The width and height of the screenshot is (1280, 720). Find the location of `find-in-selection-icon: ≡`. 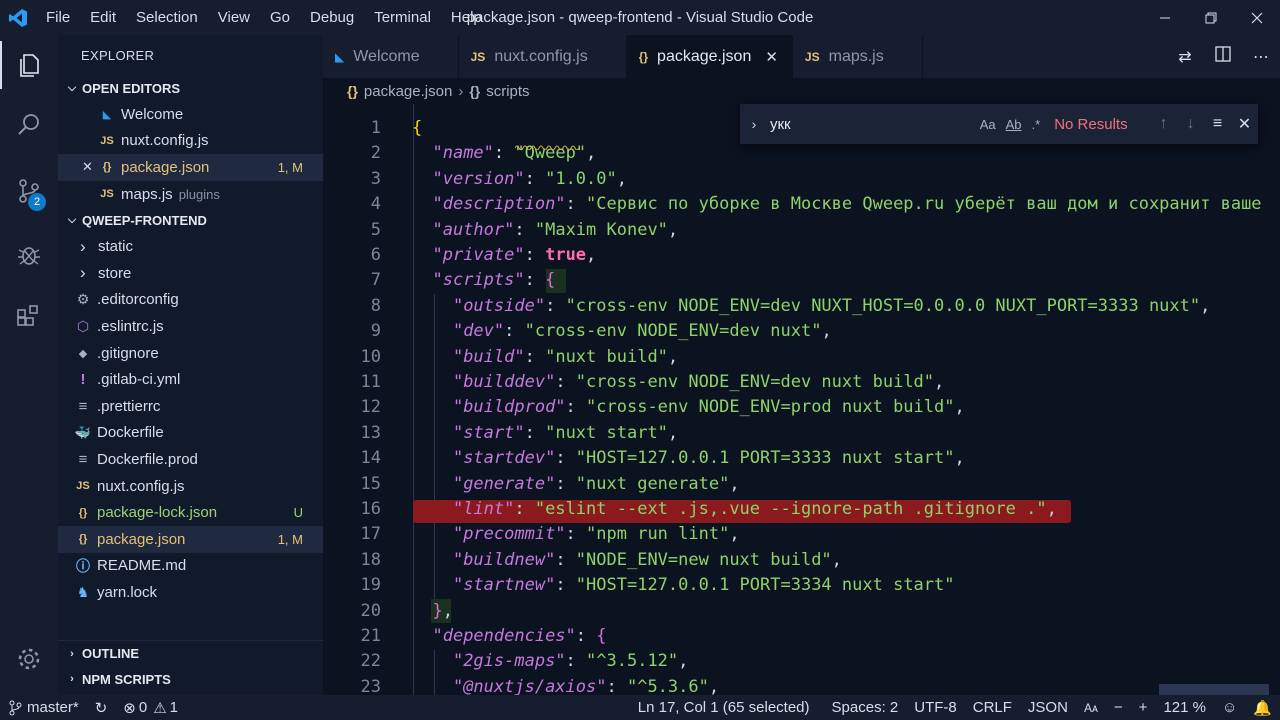

find-in-selection-icon: ≡ is located at coordinates (1217, 124).